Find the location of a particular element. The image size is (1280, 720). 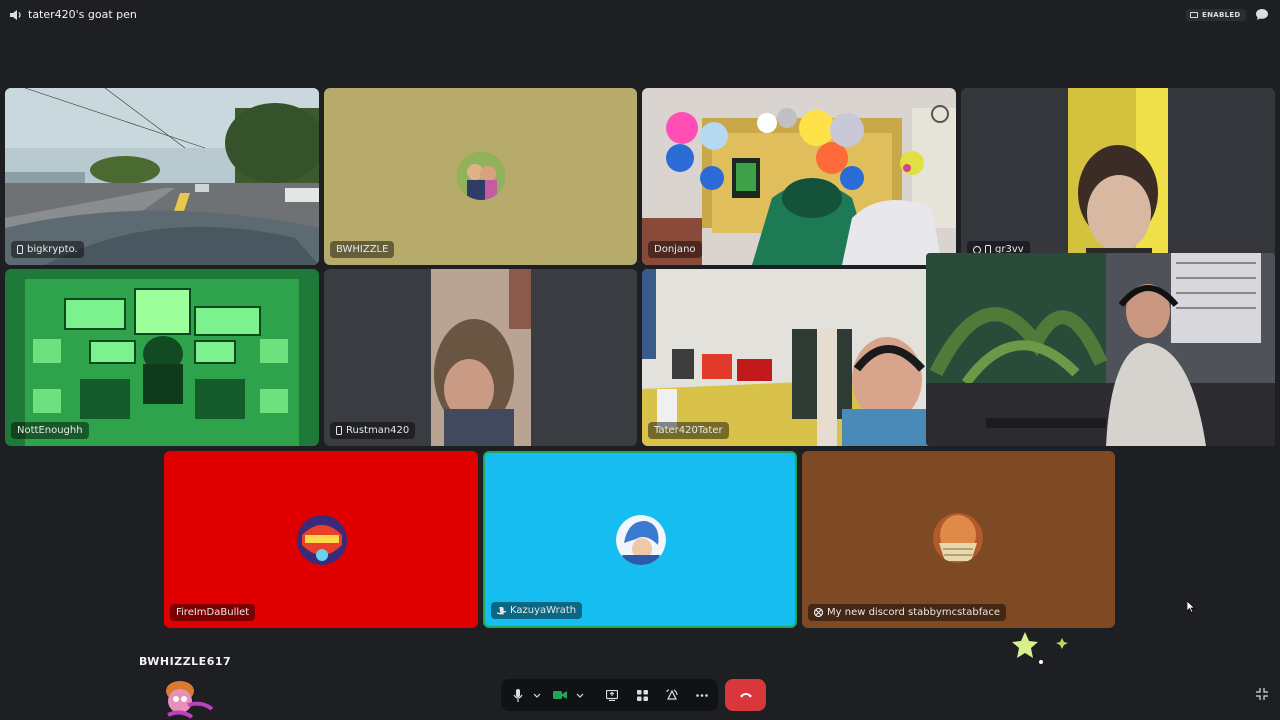

video-tile-gr3vv: gr3vv is located at coordinates (1118, 176).